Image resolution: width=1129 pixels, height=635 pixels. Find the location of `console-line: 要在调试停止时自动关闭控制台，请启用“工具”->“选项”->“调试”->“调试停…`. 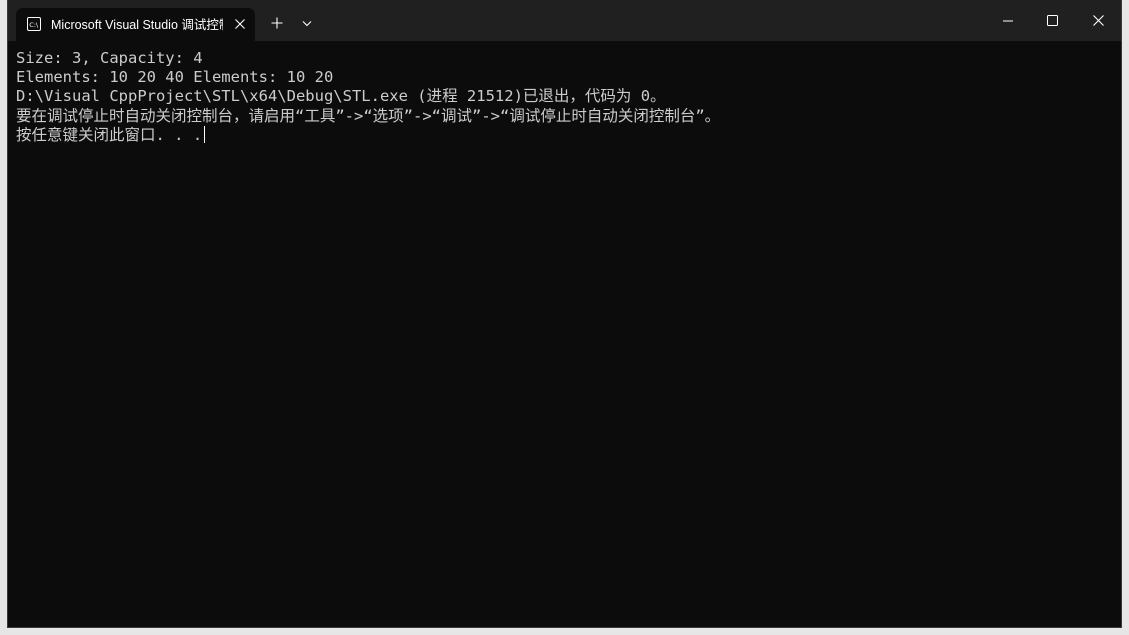

console-line: 要在调试停止时自动关闭控制台，请启用“工具”->“选项”->“调试”->“调试停… is located at coordinates (368, 115).